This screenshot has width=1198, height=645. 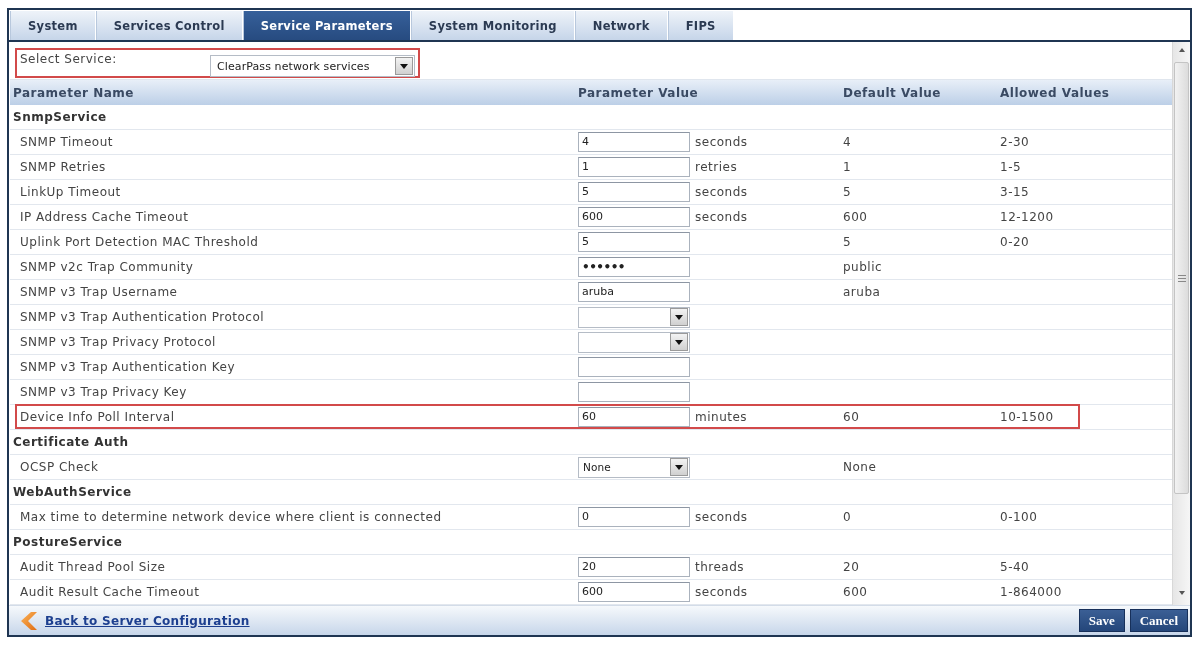 What do you see at coordinates (700, 25) in the screenshot?
I see `tab: FIPS` at bounding box center [700, 25].